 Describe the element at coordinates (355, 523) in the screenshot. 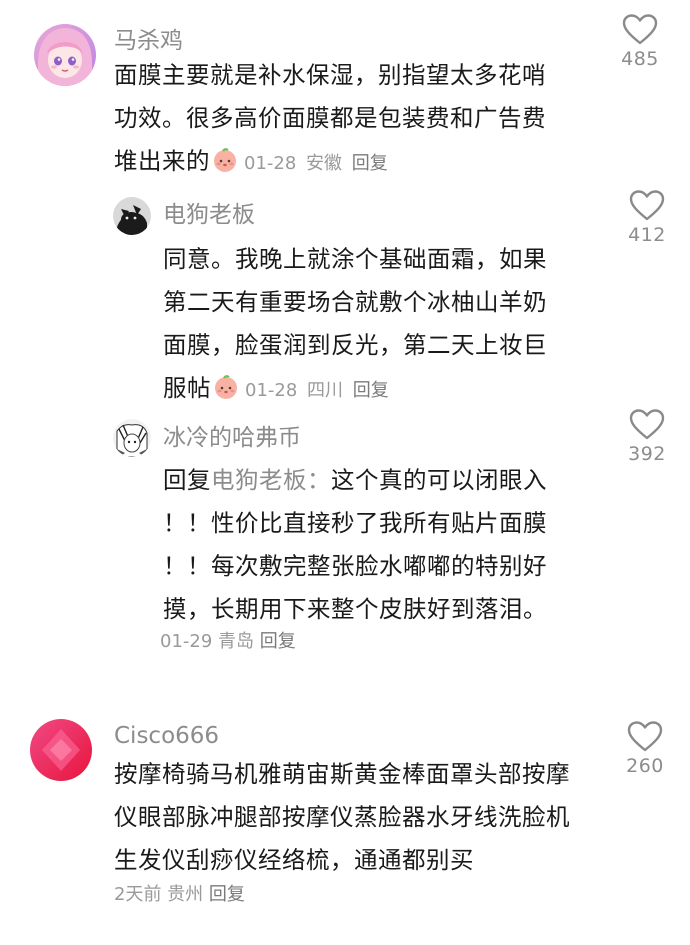

I see `comment-text-line: ！！性价比直接秒了我所有贴片面膜` at that location.